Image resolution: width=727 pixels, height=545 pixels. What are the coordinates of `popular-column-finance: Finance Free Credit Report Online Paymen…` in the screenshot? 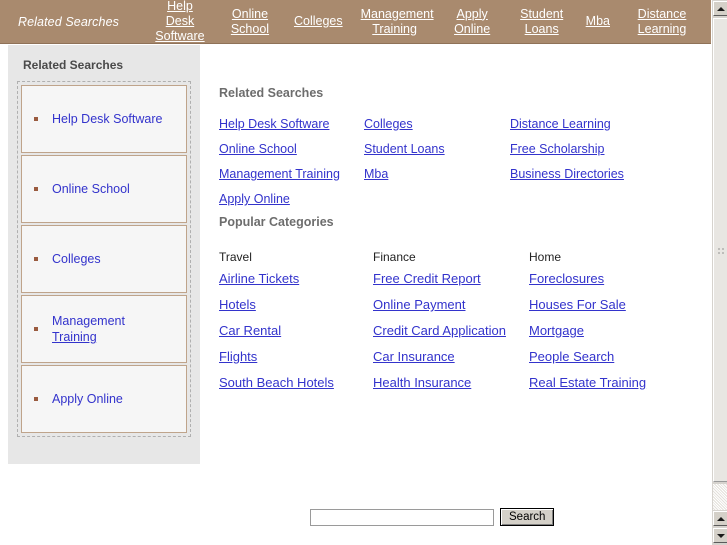 It's located at (439, 325).